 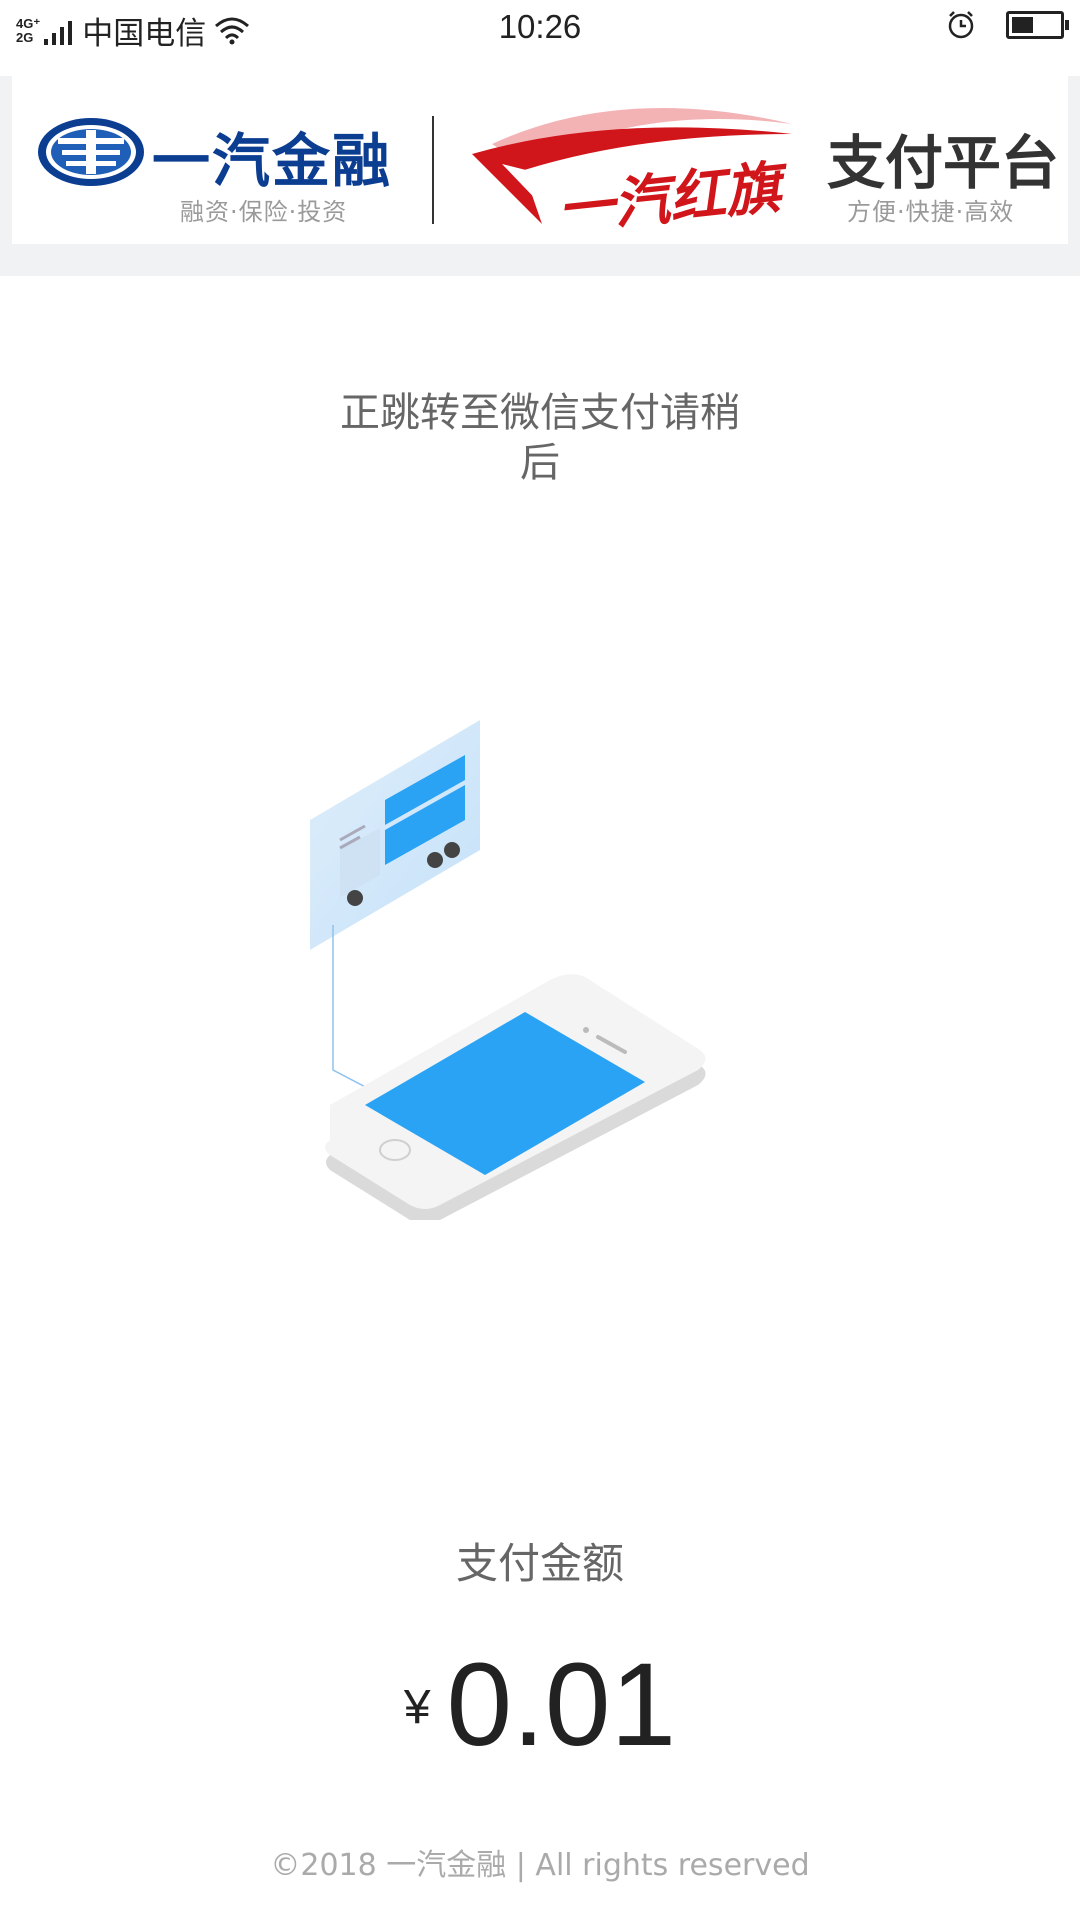 What do you see at coordinates (961, 25) in the screenshot?
I see `alarm-icon` at bounding box center [961, 25].